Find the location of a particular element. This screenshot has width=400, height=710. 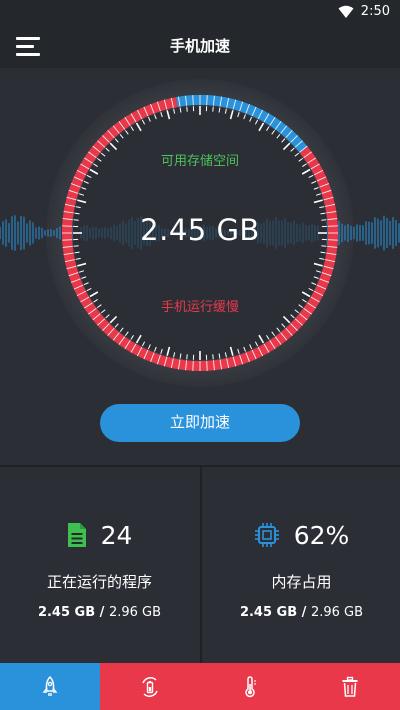

tab-boost is located at coordinates (50, 686).